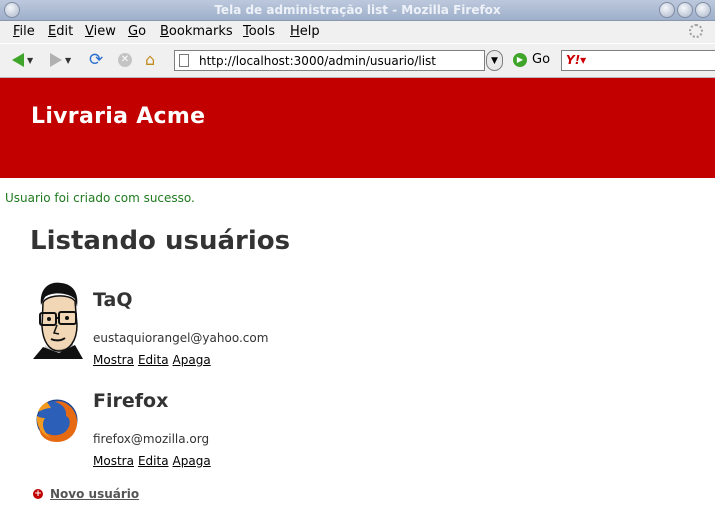 Image resolution: width=715 pixels, height=523 pixels. I want to click on url-field: http://localhost:3000/admin/usuario/list, so click(329, 60).